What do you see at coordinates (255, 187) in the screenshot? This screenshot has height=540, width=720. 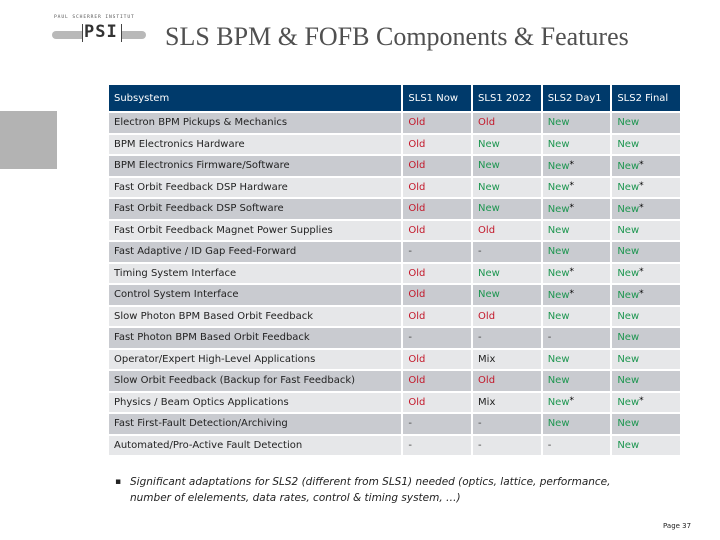 I see `subsystem-cell: Fast Orbit Feedback DSP Hardware` at bounding box center [255, 187].